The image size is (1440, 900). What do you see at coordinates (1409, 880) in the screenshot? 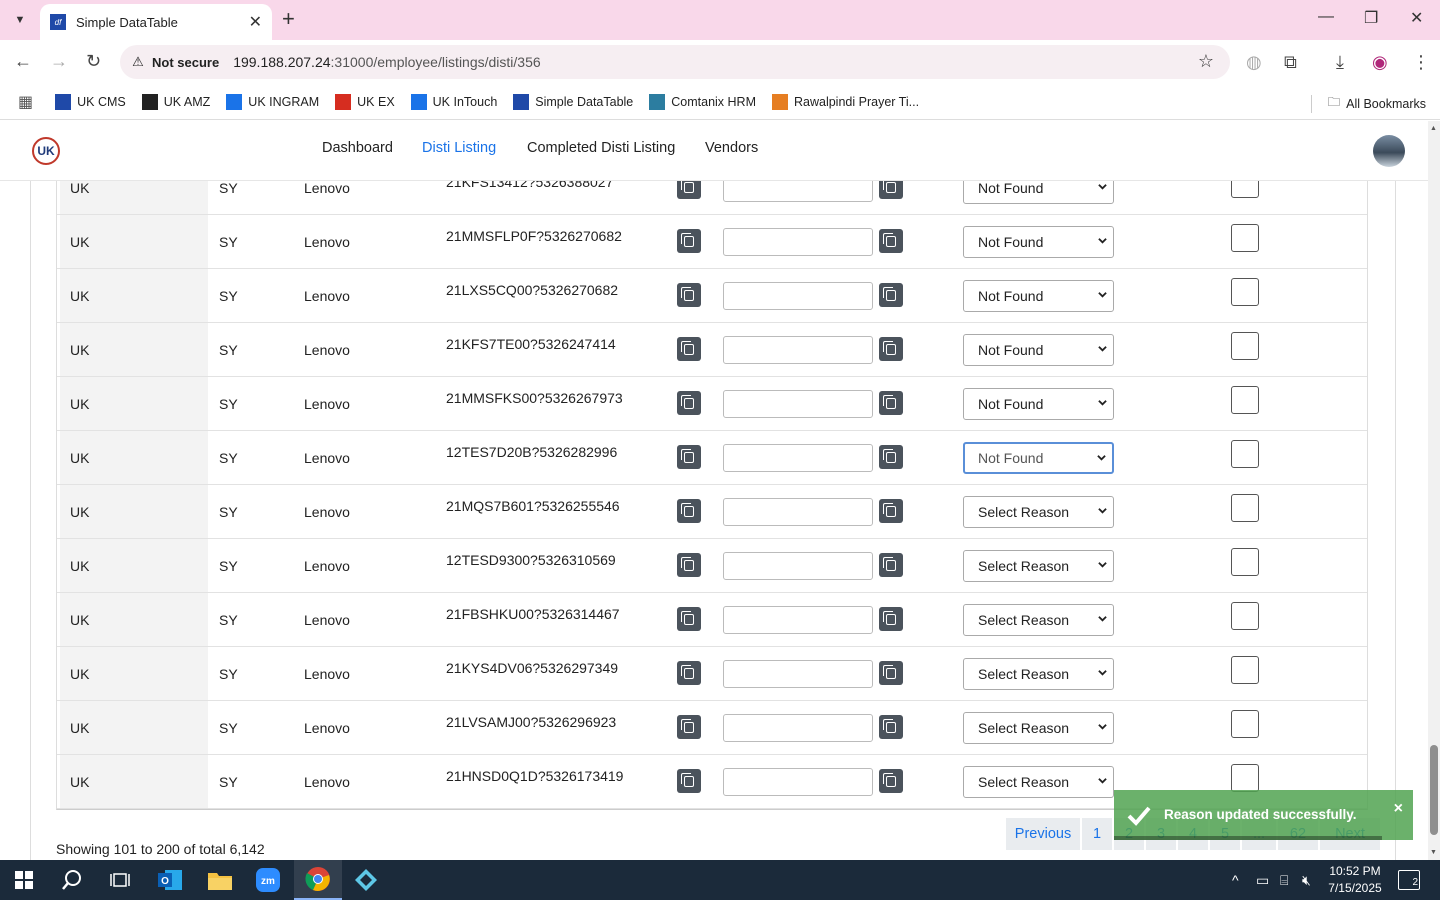
I see `notification-icon: 2` at bounding box center [1409, 880].